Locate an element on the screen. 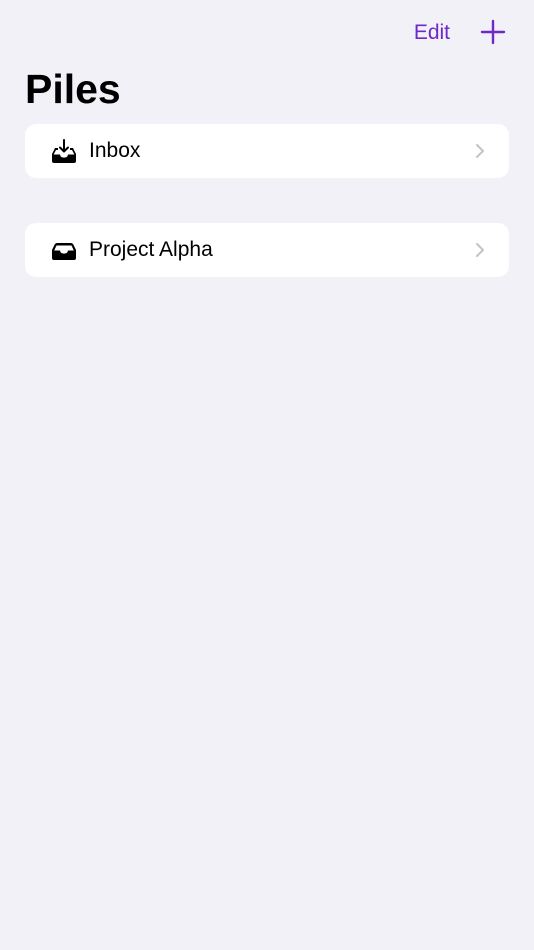  pile-row-inbox: Inbox is located at coordinates (267, 151).